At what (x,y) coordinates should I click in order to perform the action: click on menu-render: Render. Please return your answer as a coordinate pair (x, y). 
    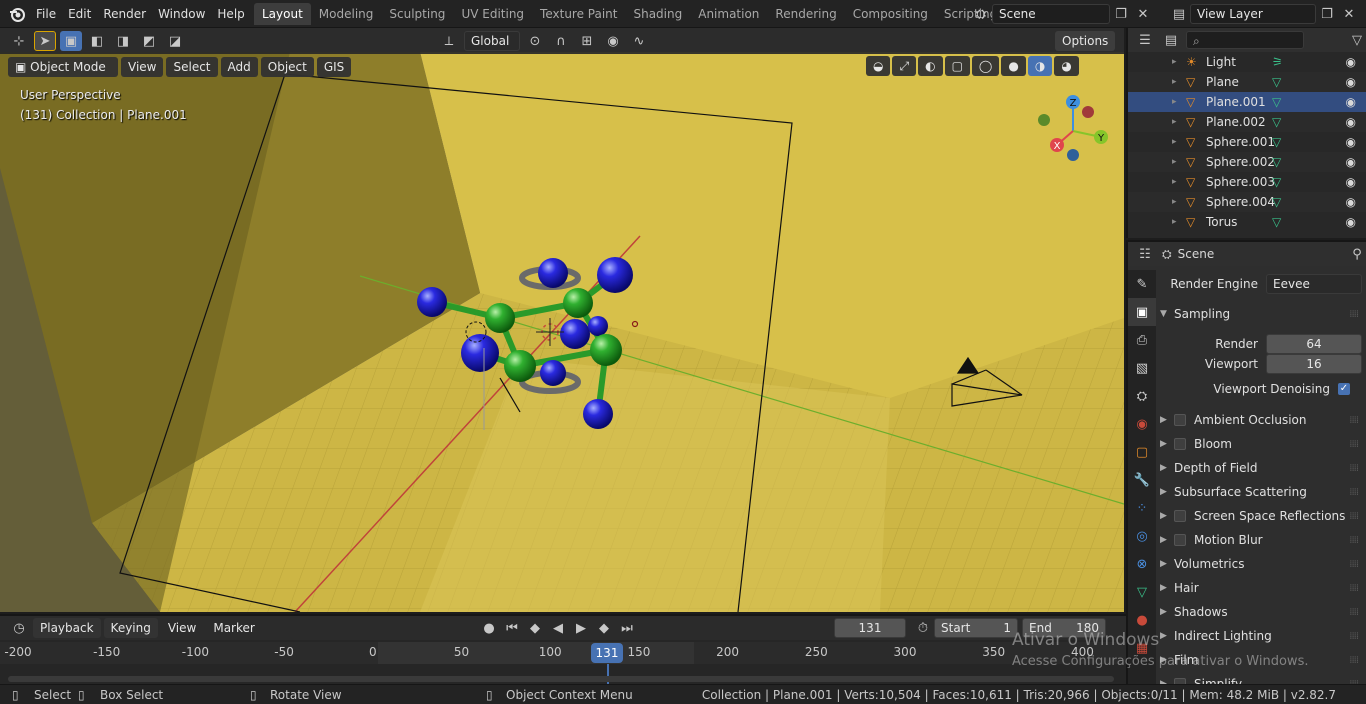
    Looking at the image, I should click on (124, 14).